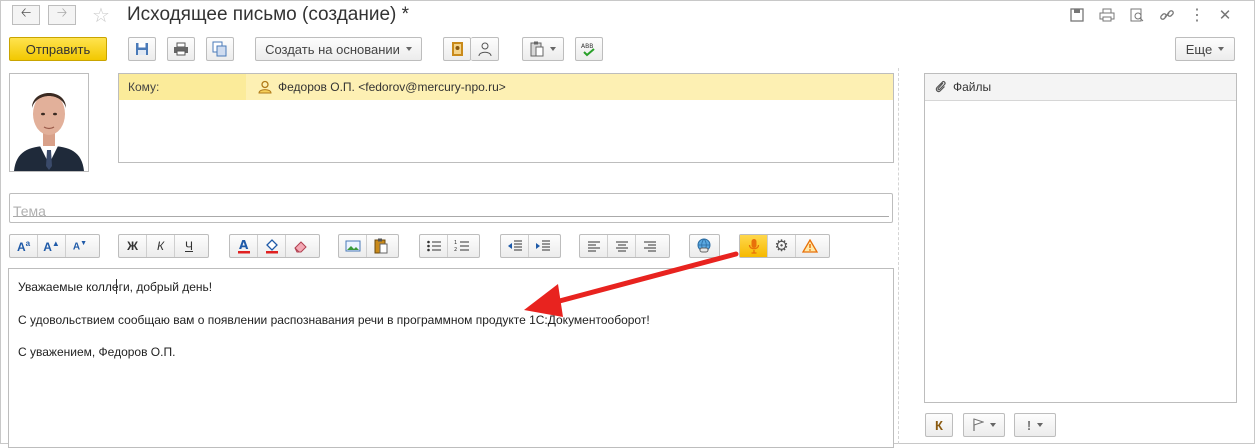 This screenshot has height=448, width=1255. Describe the element at coordinates (451, 216) in the screenshot. I see `subject-underline` at that location.